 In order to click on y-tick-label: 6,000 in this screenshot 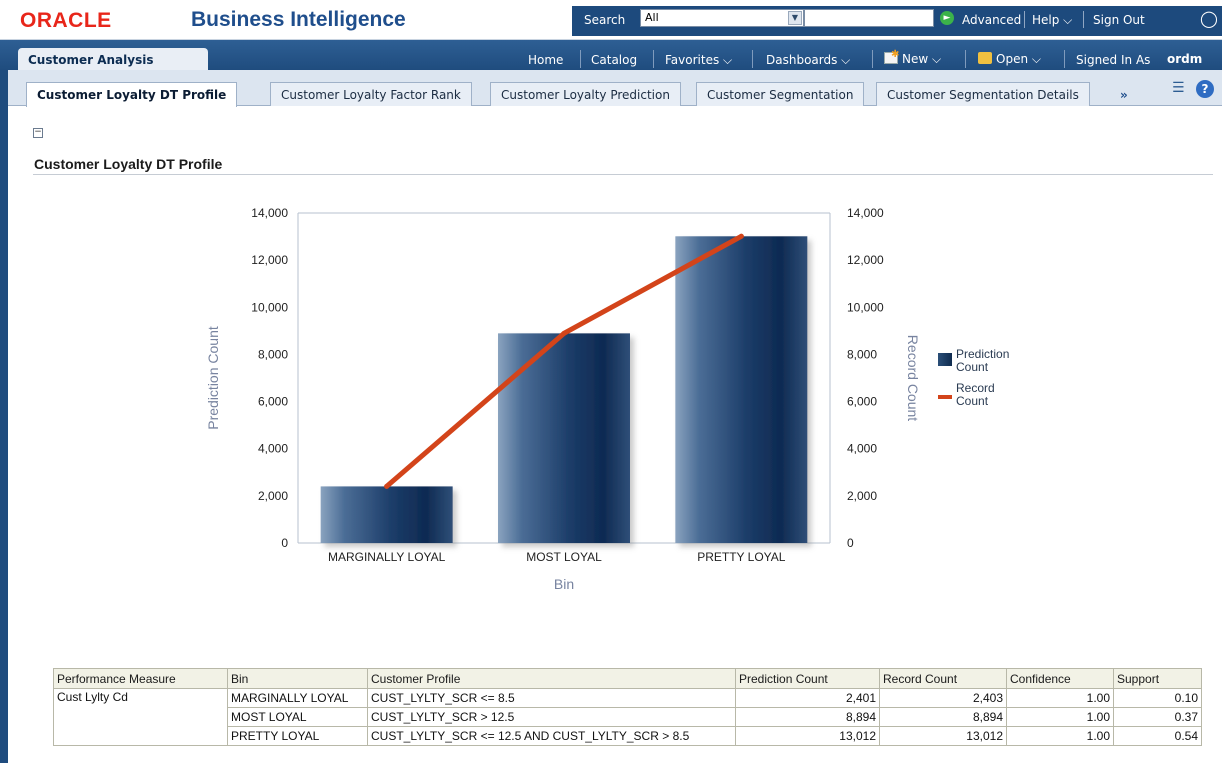, I will do `click(273, 402)`.